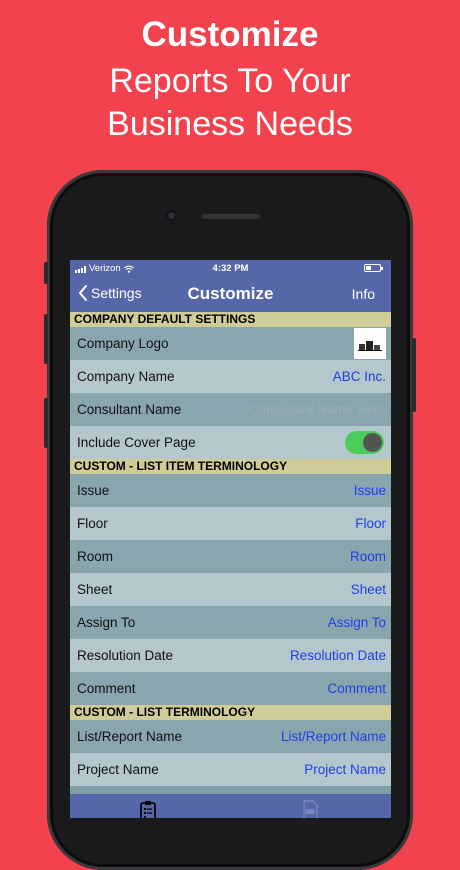  I want to click on row-label: Floor, so click(92, 523).